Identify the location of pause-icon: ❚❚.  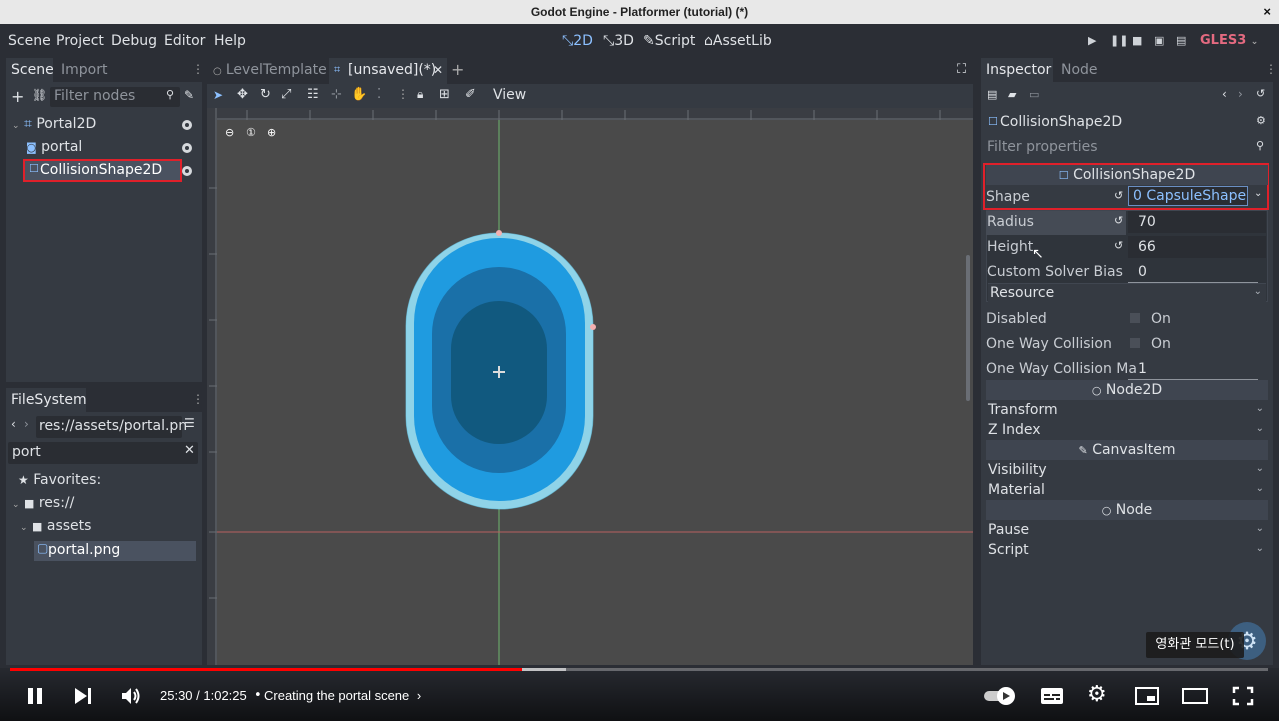
(1119, 40).